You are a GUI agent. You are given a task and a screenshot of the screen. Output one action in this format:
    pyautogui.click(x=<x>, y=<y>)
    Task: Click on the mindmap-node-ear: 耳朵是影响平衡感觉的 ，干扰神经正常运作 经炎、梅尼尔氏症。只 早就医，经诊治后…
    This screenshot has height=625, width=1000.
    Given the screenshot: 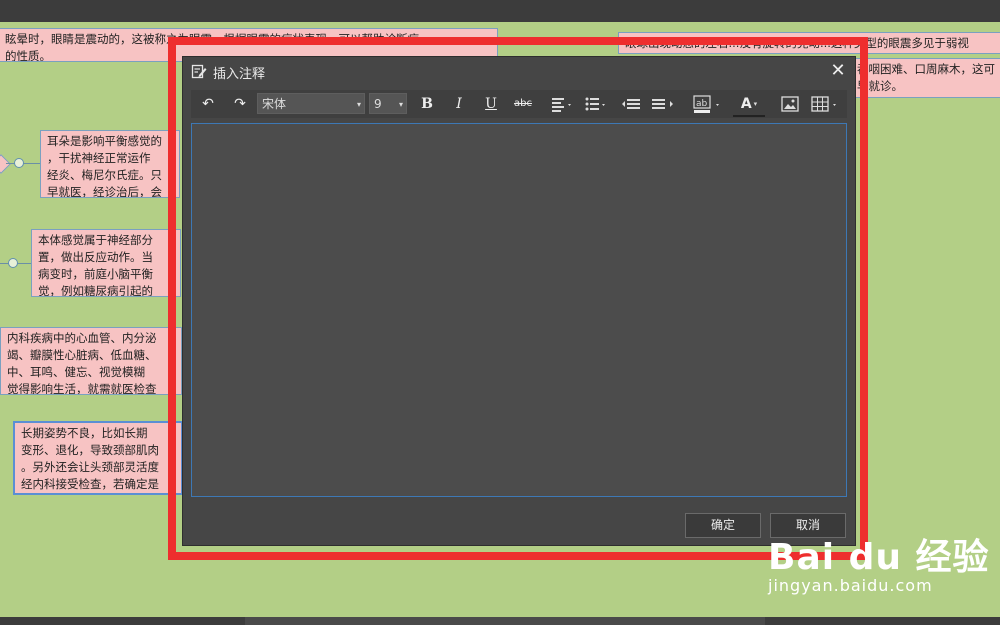 What is the action you would take?
    pyautogui.click(x=110, y=164)
    